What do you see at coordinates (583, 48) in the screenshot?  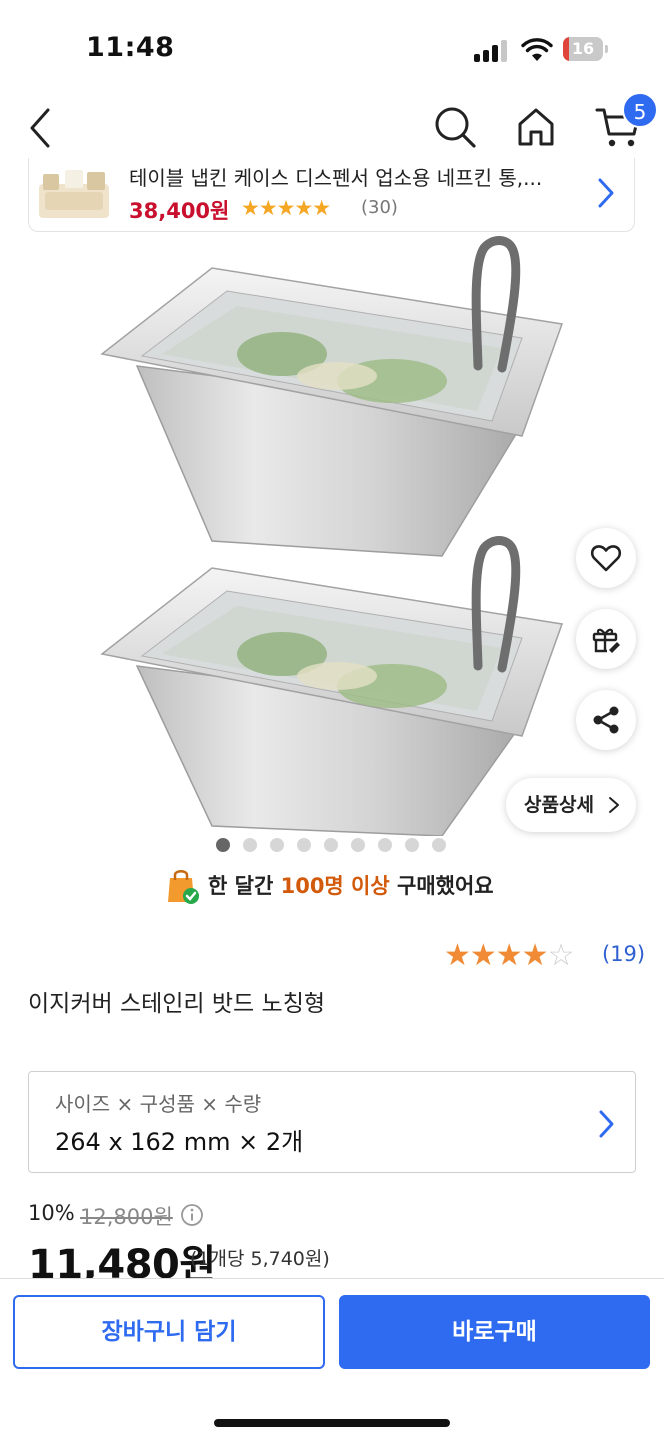 I see `battery-level: 16` at bounding box center [583, 48].